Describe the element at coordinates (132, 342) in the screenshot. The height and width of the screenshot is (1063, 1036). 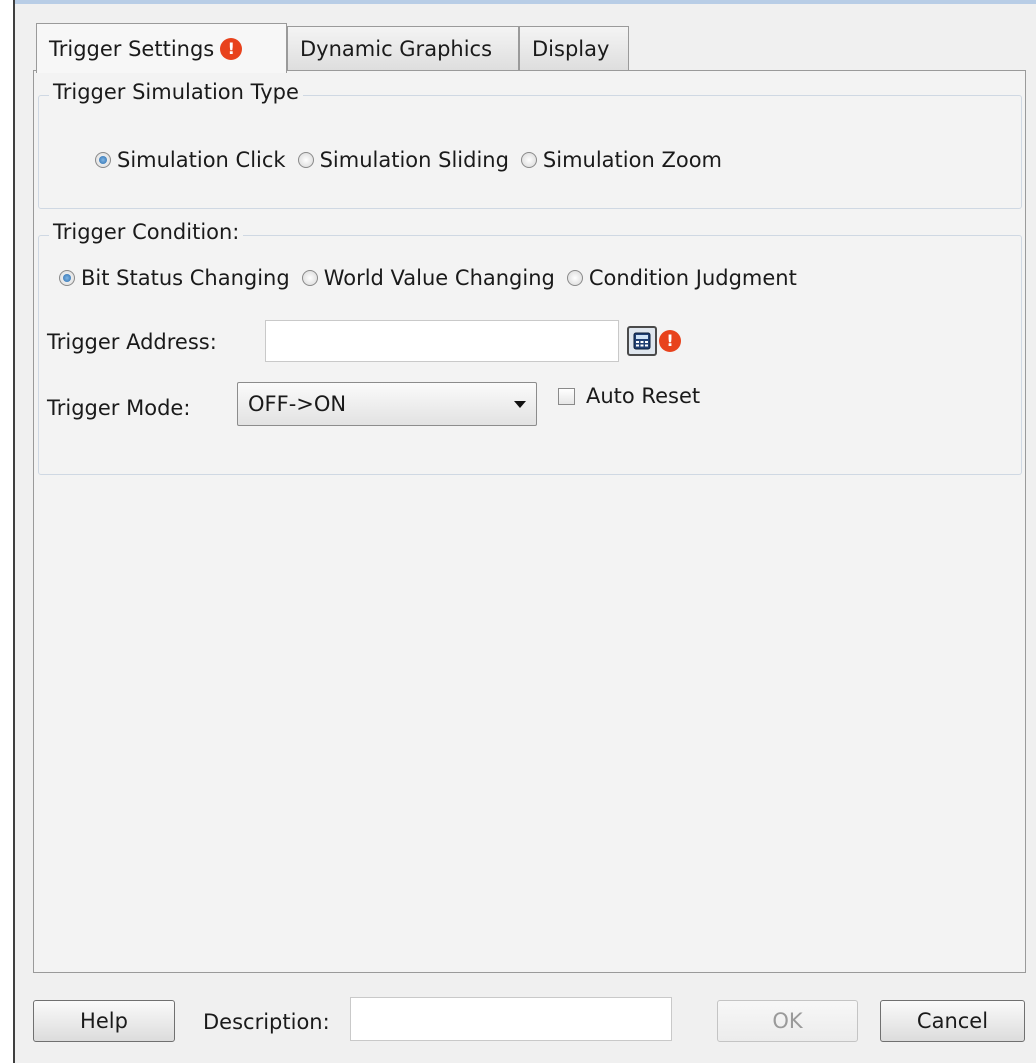
I see `trigger-address-label: Trigger Address:` at that location.